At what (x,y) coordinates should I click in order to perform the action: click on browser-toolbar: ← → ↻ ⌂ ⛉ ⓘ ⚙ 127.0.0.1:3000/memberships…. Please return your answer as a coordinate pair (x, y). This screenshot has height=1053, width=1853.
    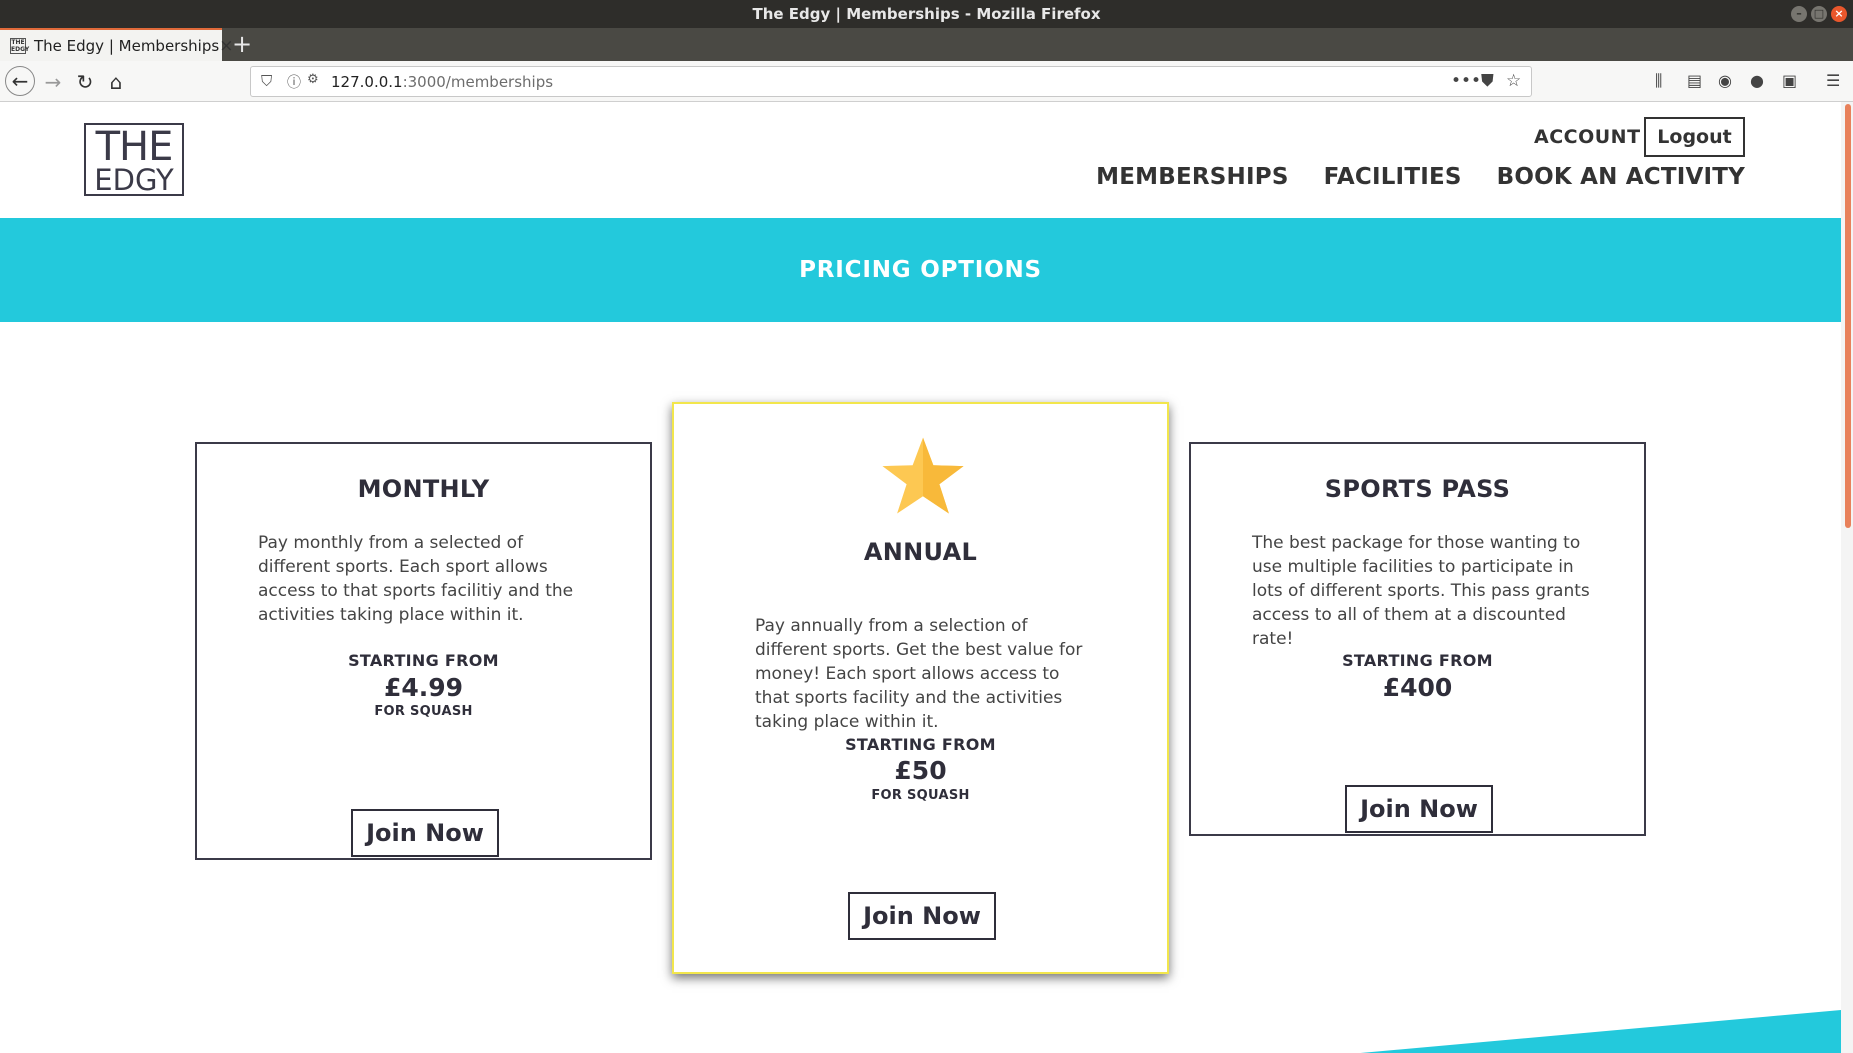
    Looking at the image, I should click on (926, 81).